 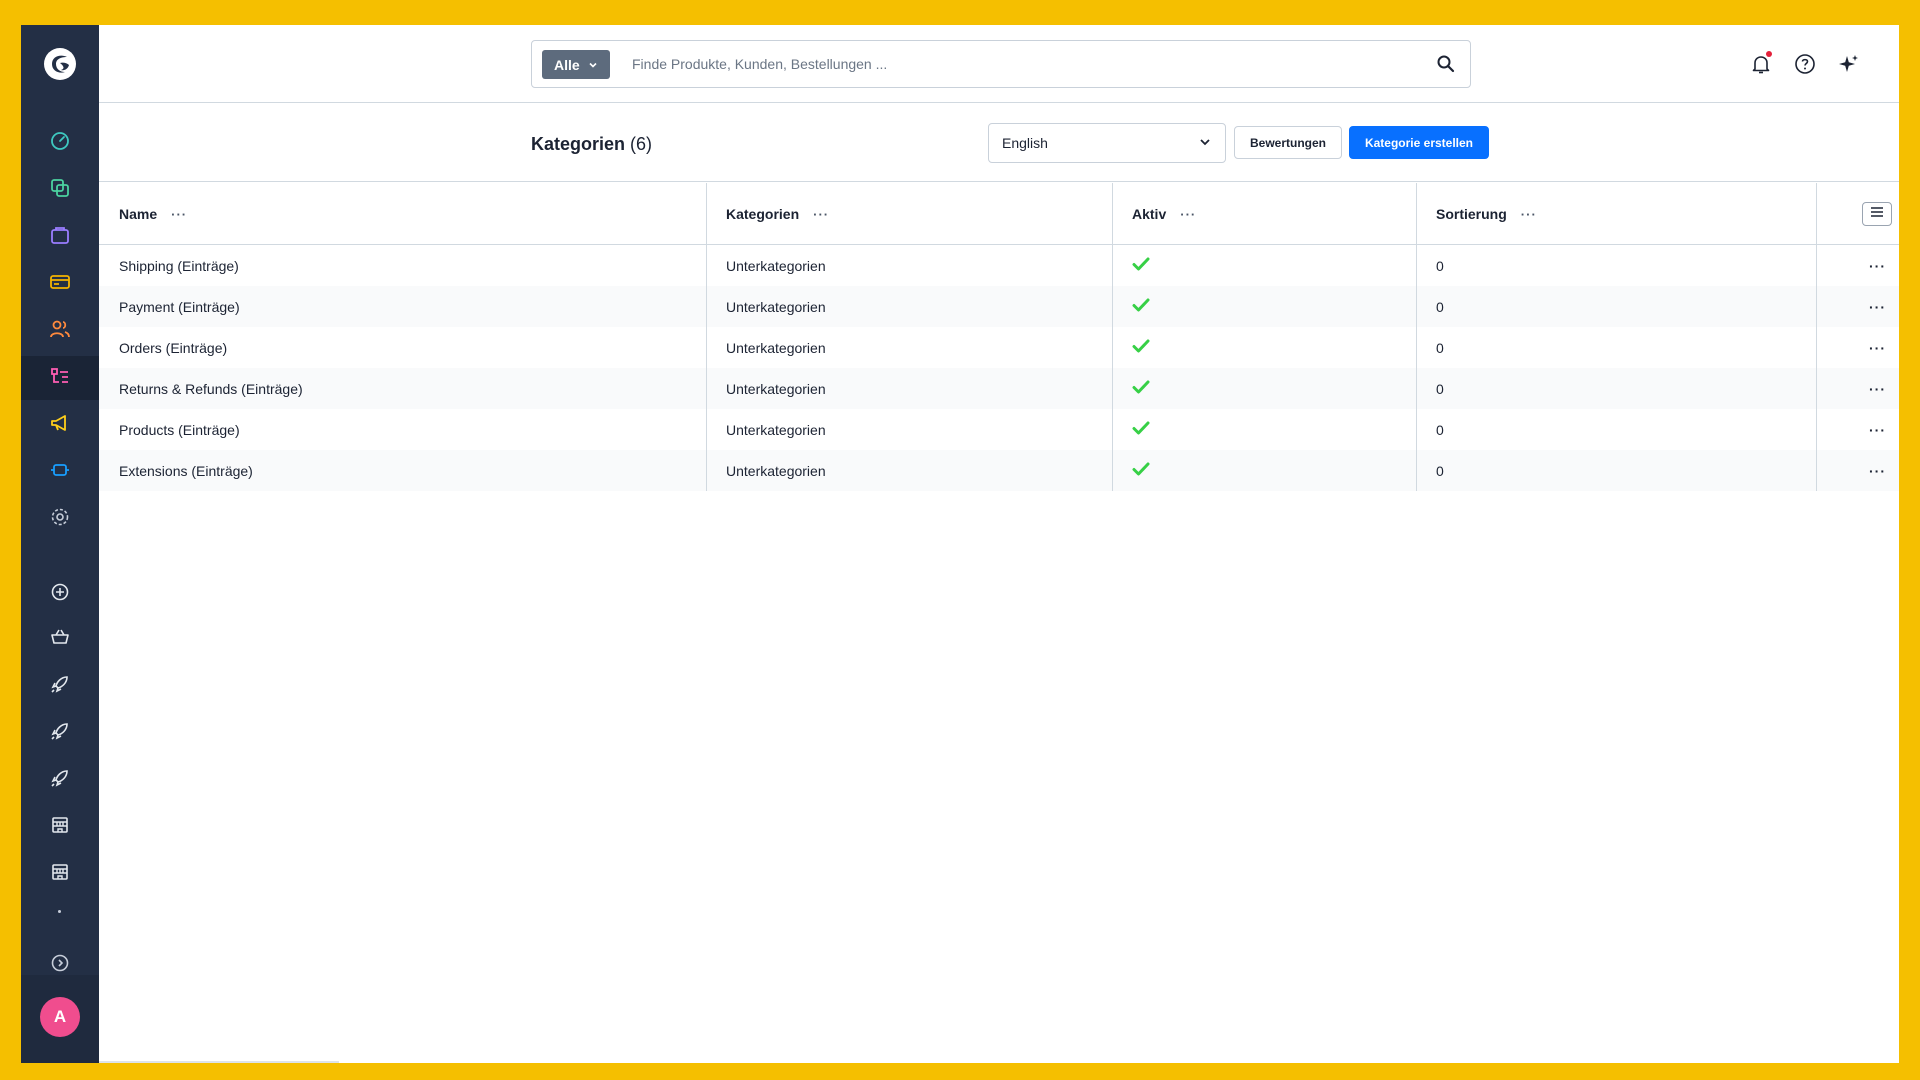 I want to click on catalogue-icon, so click(x=60, y=190).